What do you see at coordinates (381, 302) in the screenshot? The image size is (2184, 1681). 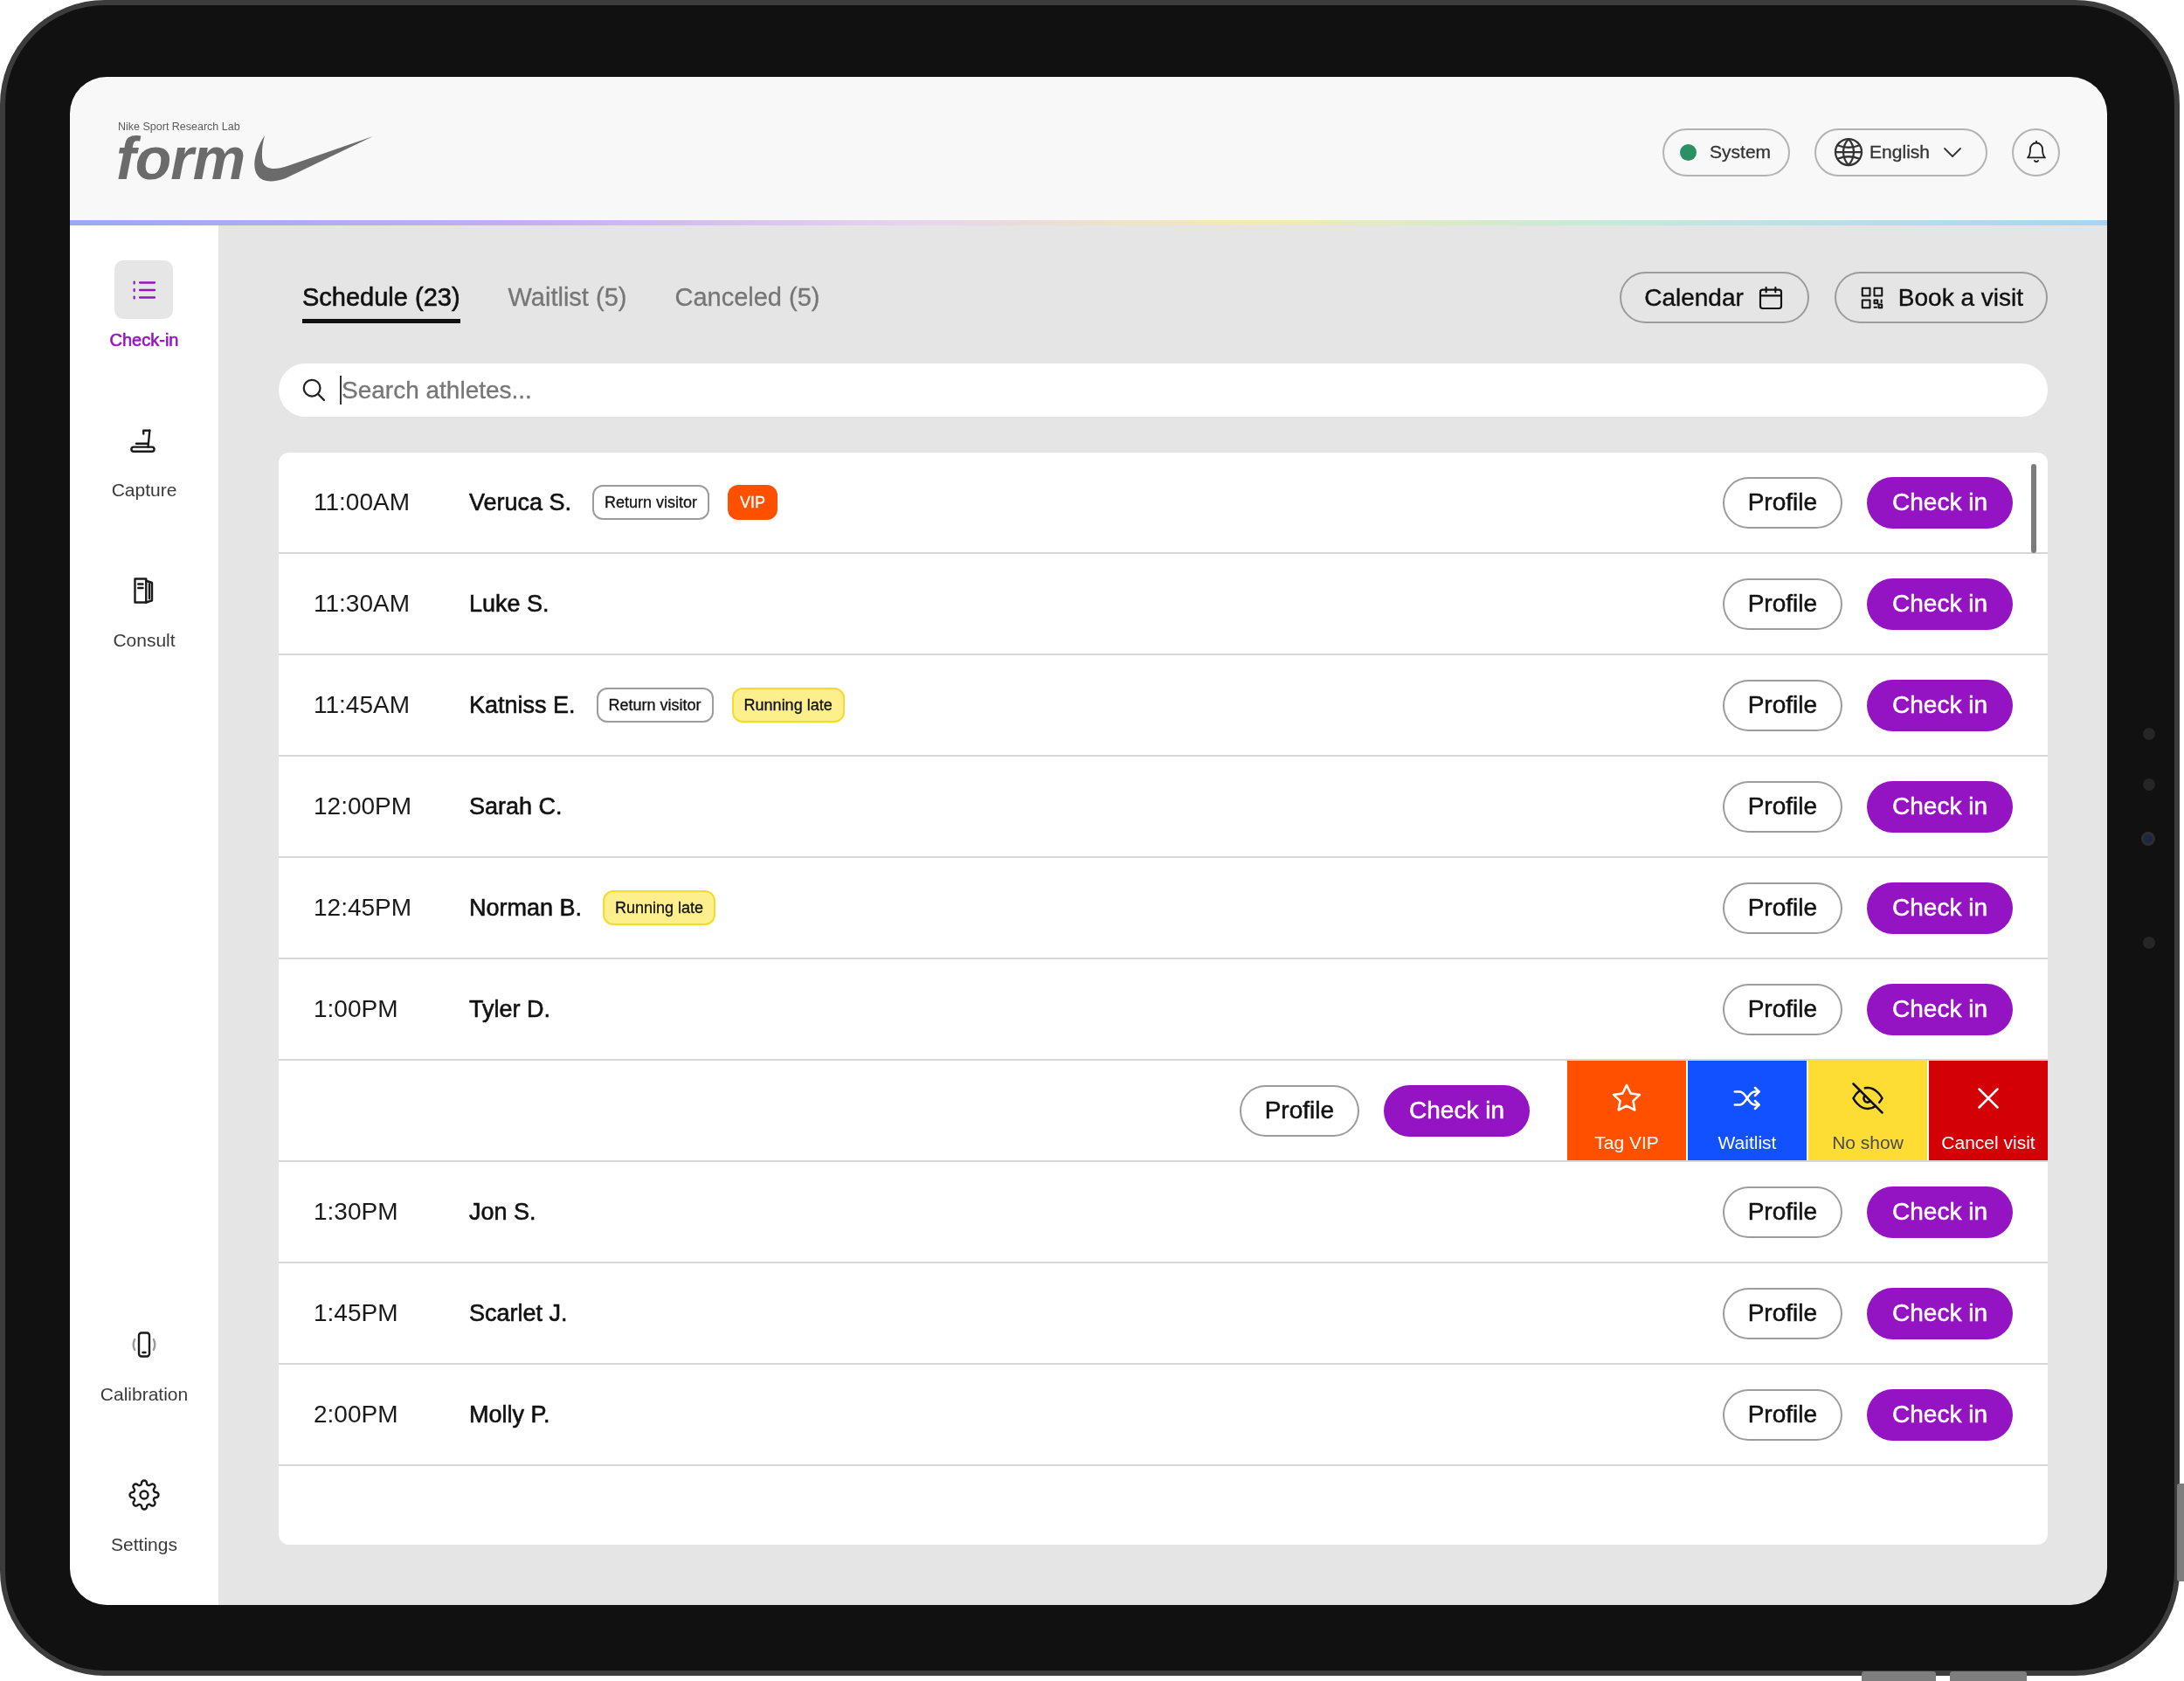 I see `tab: Schedule (23)` at bounding box center [381, 302].